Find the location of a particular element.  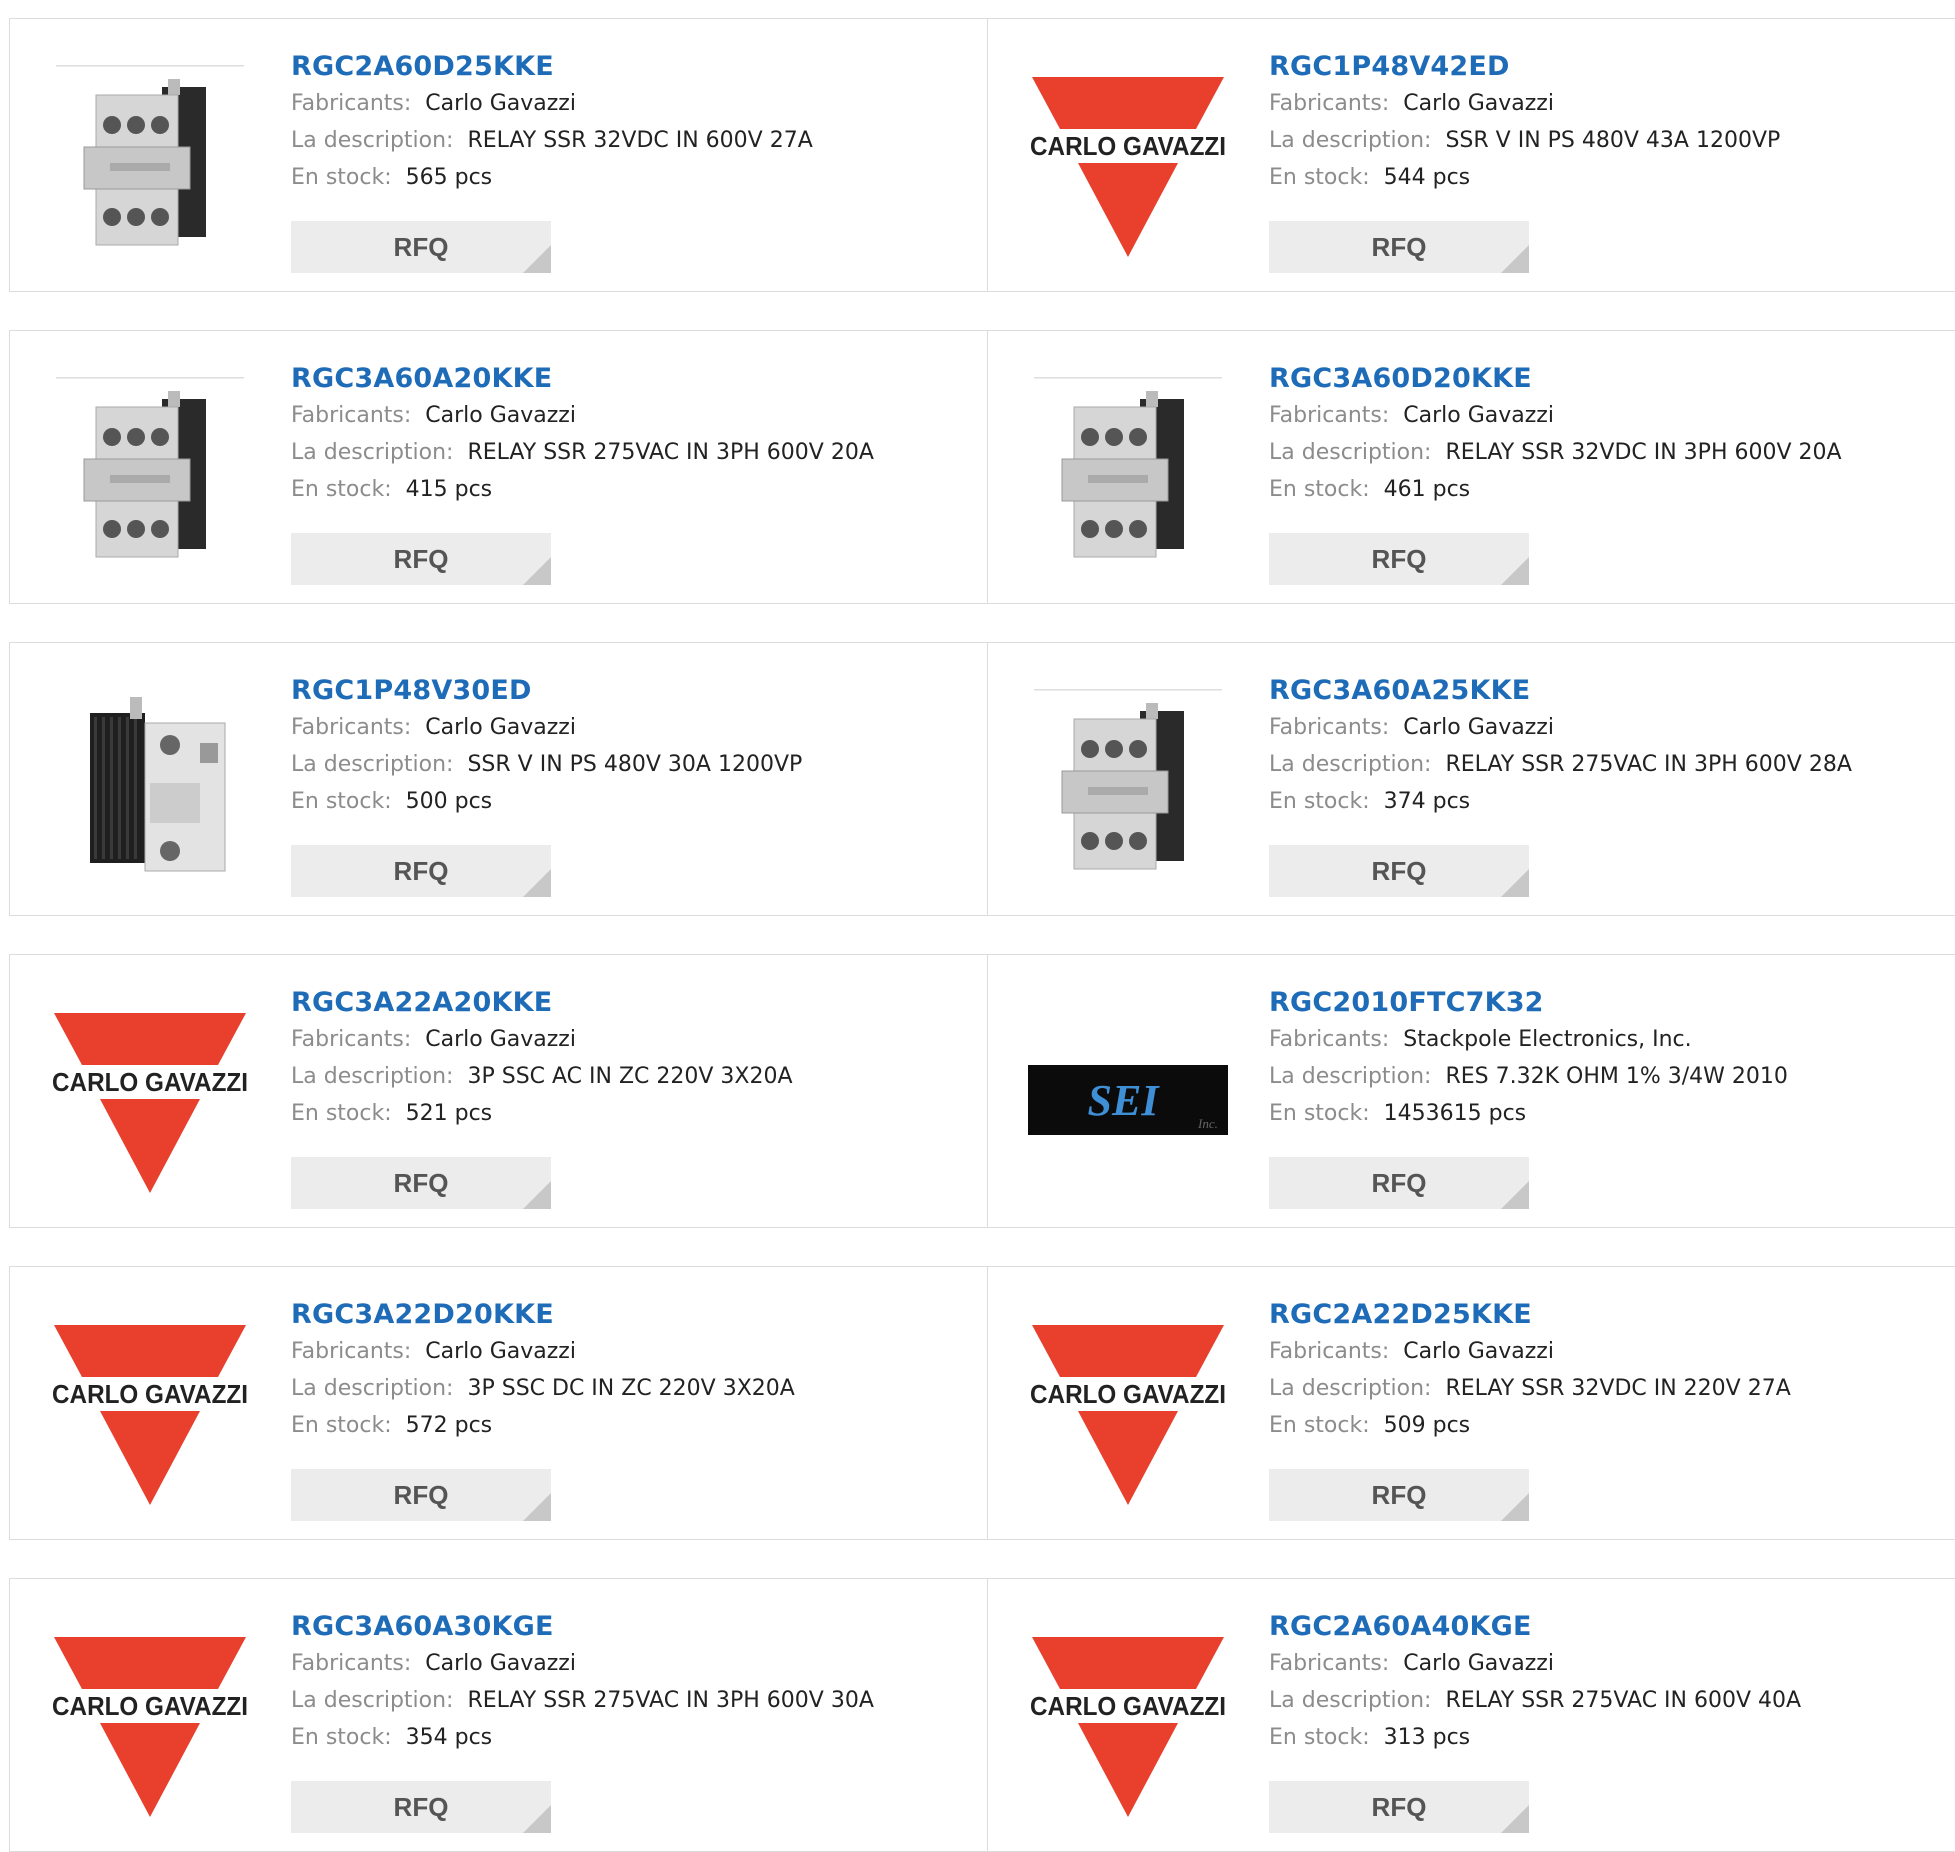

relay-1pole-icon is located at coordinates (158, 784).